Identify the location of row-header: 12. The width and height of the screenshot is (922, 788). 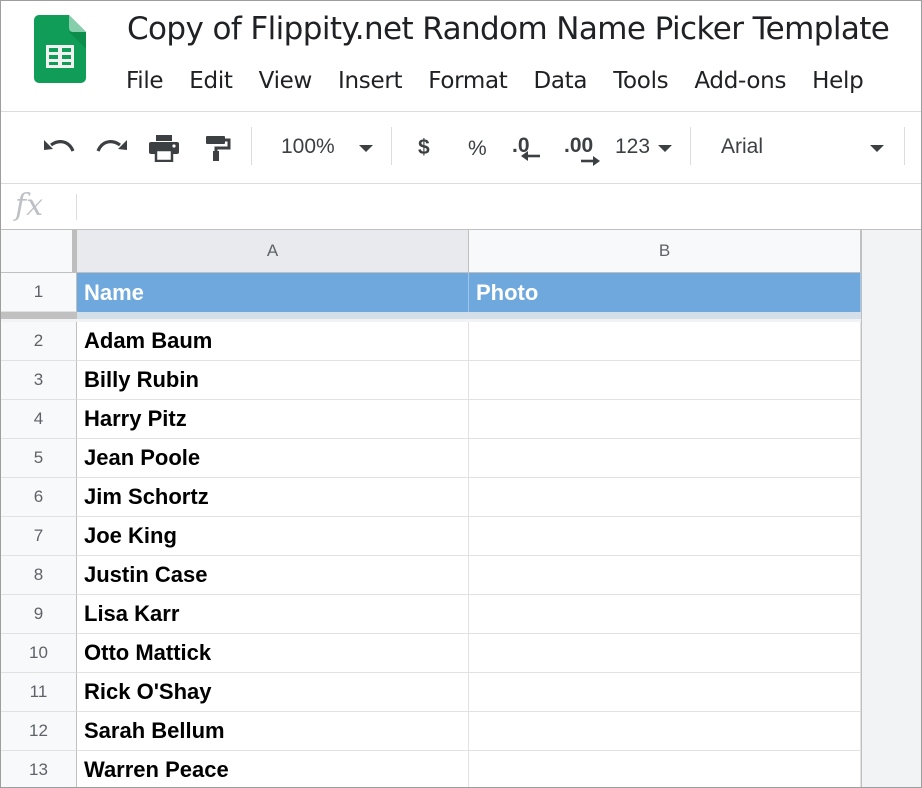
(39, 731).